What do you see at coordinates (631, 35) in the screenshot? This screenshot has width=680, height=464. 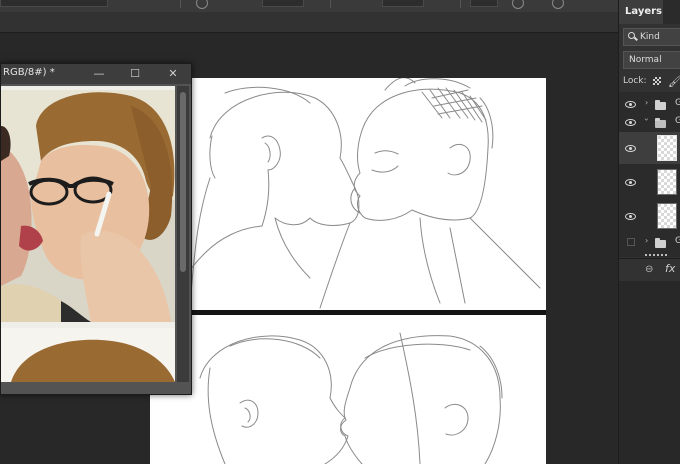 I see `search-icon` at bounding box center [631, 35].